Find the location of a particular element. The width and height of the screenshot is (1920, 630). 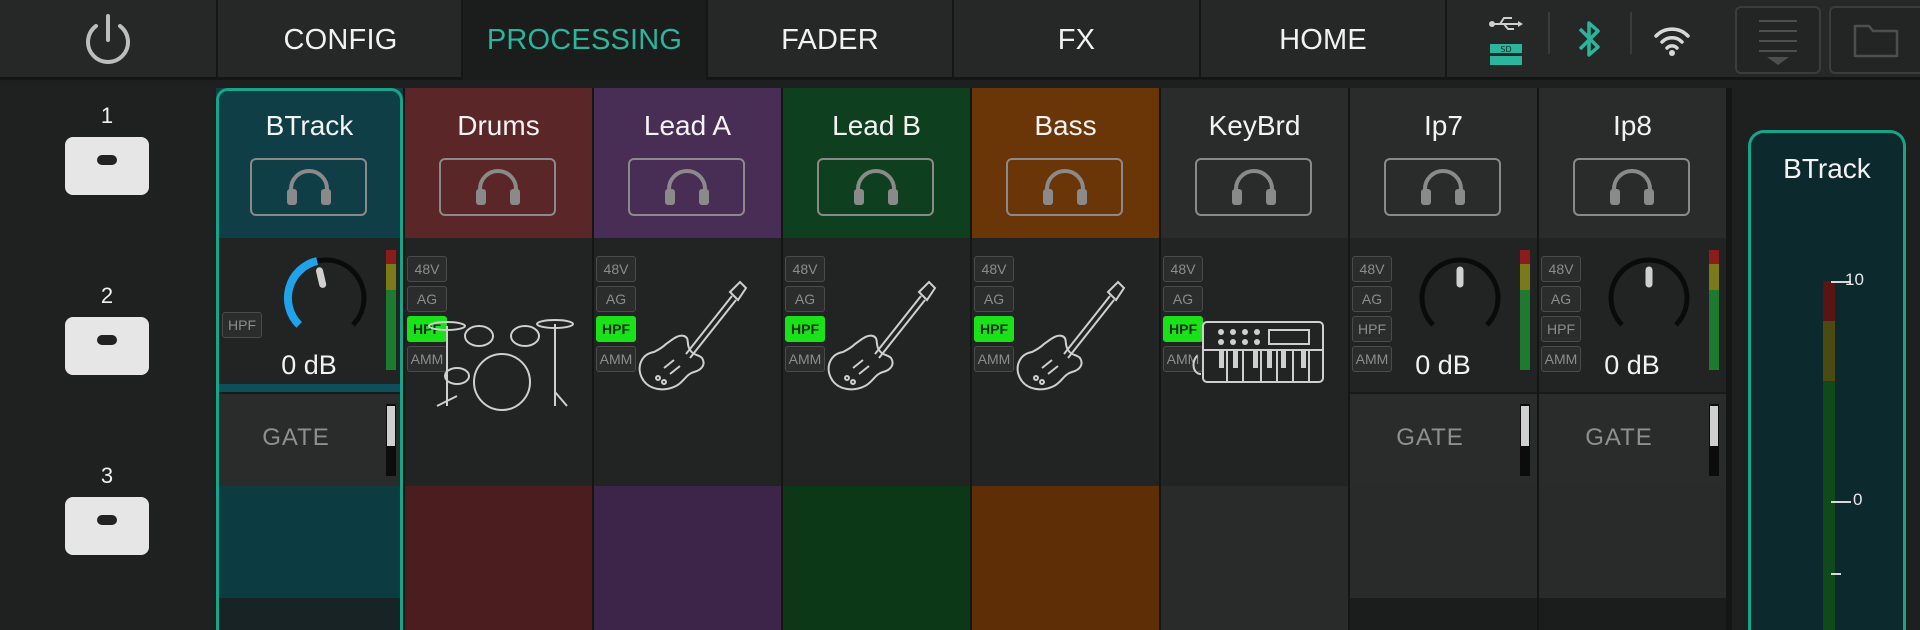

channel-strip-btrack: BTrack HPF 0 dB GATE is located at coordinates (309, 359).